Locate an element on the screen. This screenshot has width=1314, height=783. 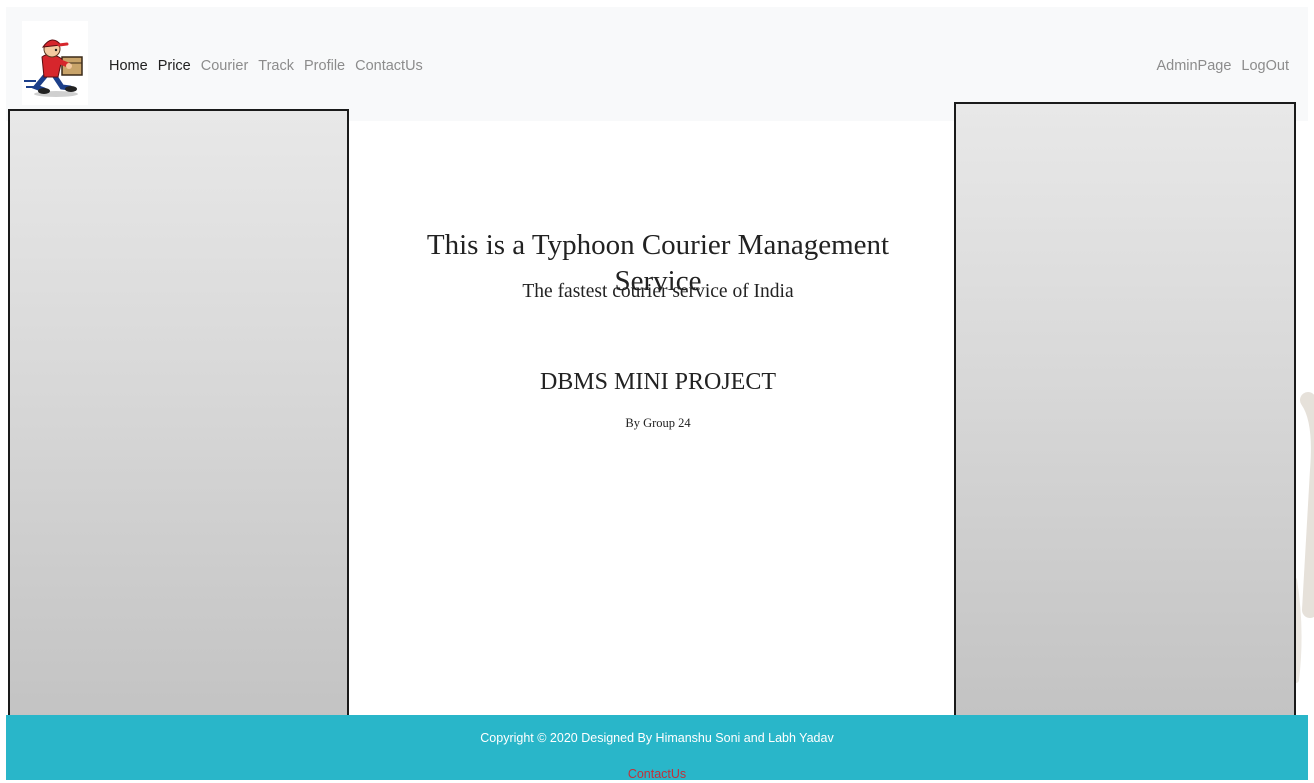
footer-contactus-link: ContactUs is located at coordinates (657, 774).